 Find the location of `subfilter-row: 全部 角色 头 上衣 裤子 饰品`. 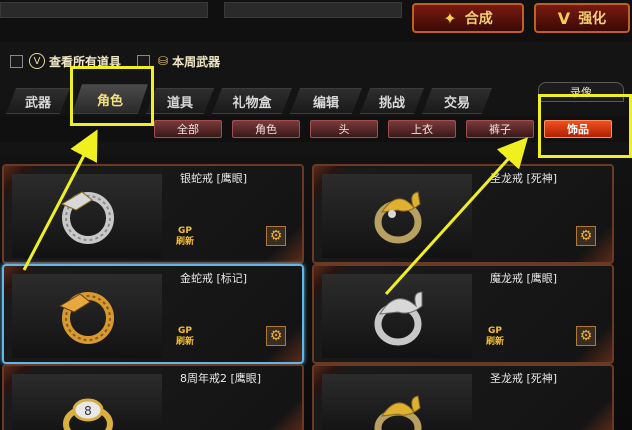

subfilter-row: 全部 角色 头 上衣 裤子 饰品 is located at coordinates (316, 129).